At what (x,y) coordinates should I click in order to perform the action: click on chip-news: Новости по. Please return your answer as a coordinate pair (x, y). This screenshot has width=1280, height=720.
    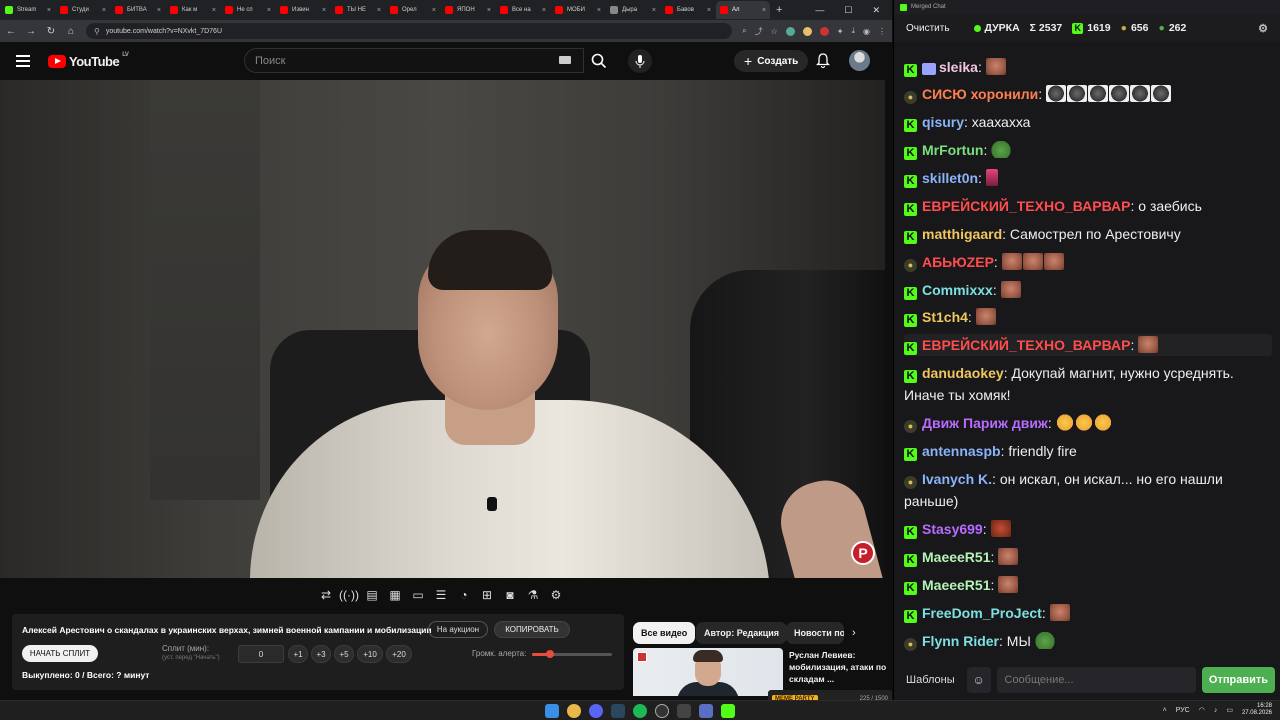
    Looking at the image, I should click on (815, 633).